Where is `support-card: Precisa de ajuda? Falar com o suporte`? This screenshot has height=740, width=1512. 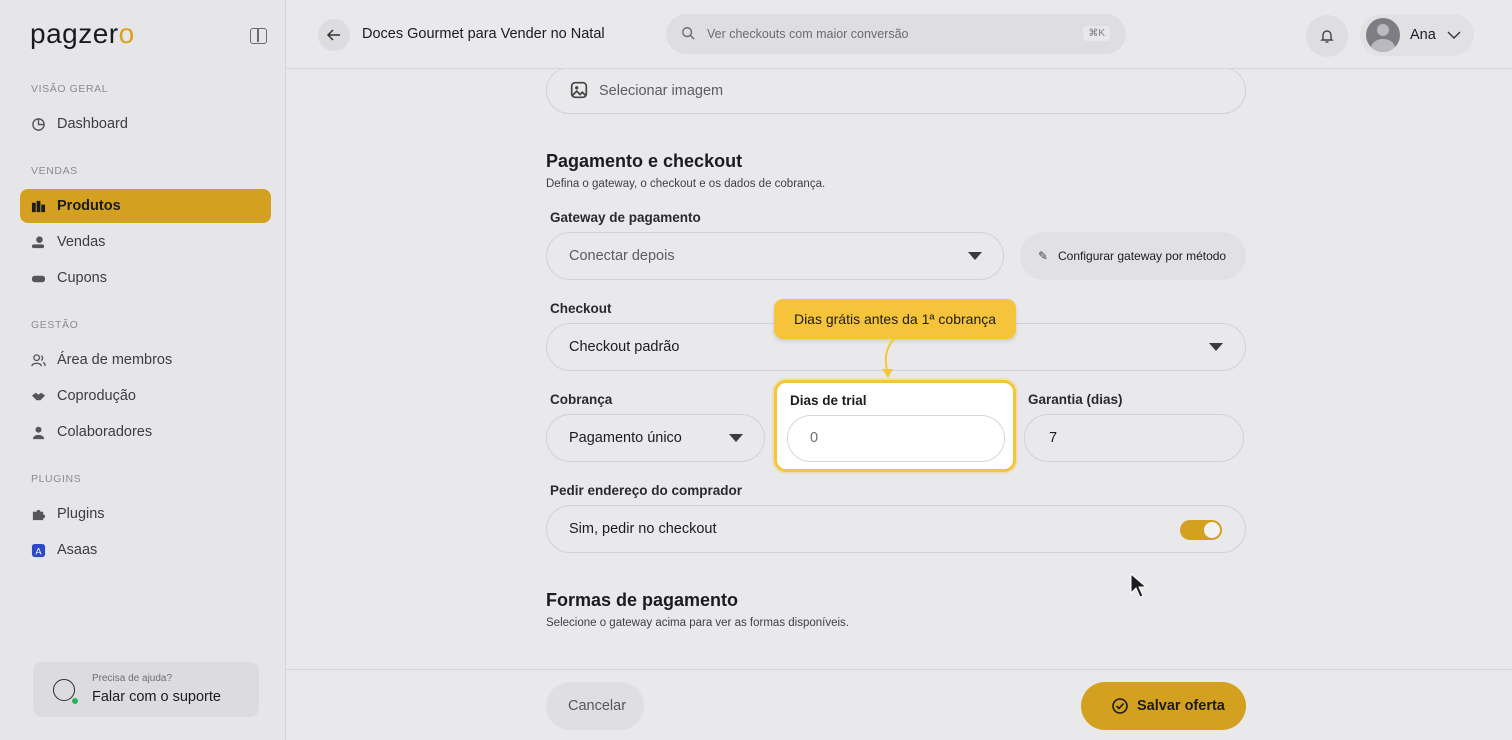 support-card: Precisa de ajuda? Falar com o suporte is located at coordinates (146, 689).